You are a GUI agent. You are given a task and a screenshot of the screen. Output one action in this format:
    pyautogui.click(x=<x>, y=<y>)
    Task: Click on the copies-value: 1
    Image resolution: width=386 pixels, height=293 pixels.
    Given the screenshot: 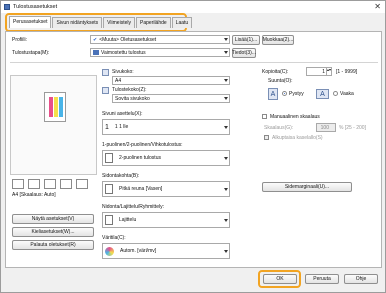 What is the action you would take?
    pyautogui.click(x=323, y=71)
    